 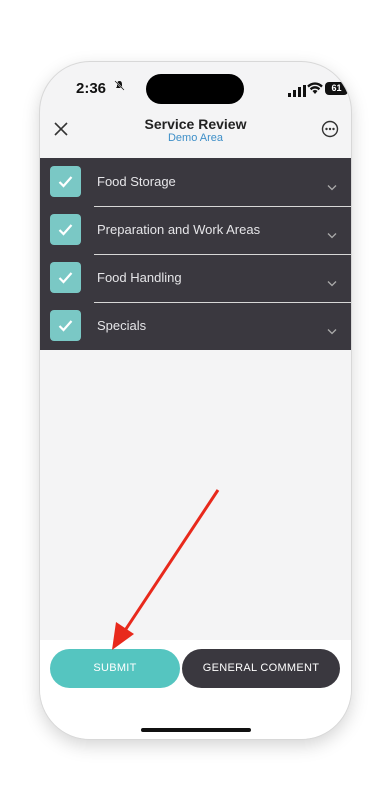 What do you see at coordinates (115, 668) in the screenshot?
I see `submit-button: SUBMIT` at bounding box center [115, 668].